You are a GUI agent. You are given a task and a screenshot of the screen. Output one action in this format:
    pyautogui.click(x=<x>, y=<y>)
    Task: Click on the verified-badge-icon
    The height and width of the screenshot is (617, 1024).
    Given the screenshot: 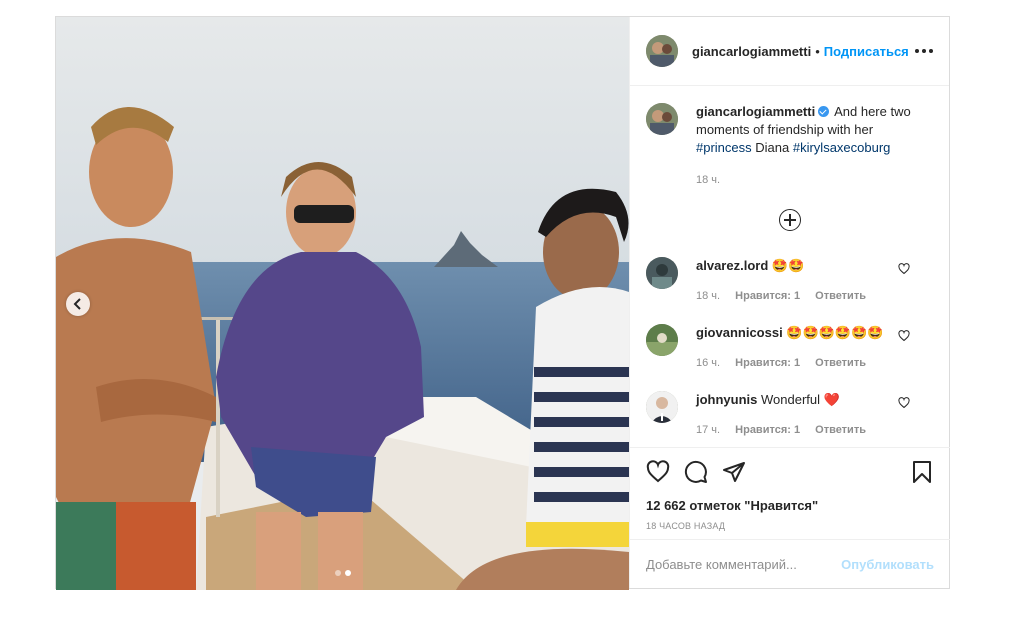 What is the action you would take?
    pyautogui.click(x=824, y=111)
    